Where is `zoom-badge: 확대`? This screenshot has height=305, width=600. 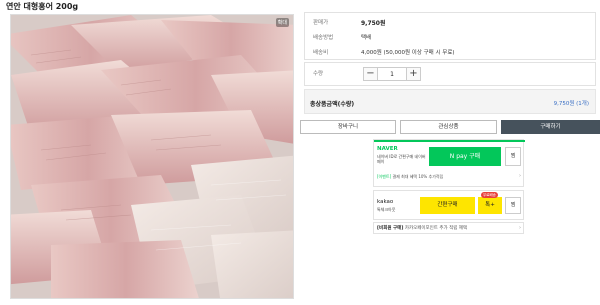 zoom-badge: 확대 is located at coordinates (282, 22).